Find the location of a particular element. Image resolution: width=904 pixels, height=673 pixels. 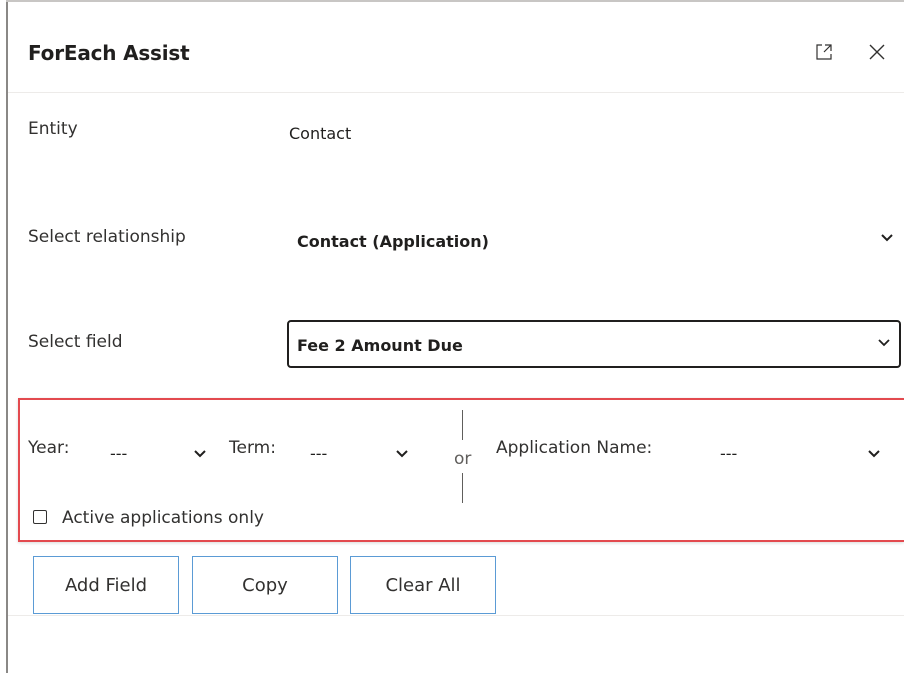

active-applications-label: Active applications only is located at coordinates (163, 518).